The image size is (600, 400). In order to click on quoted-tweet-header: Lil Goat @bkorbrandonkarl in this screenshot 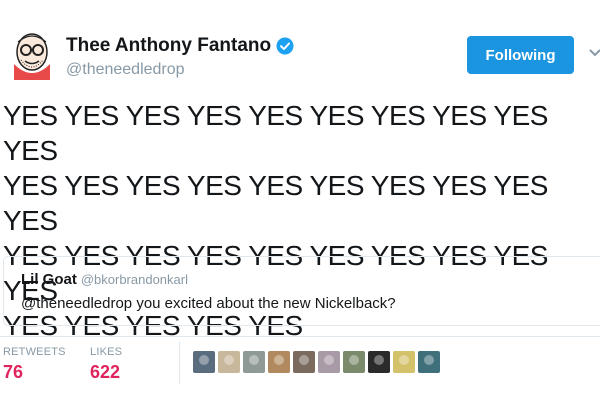, I will do `click(104, 280)`.